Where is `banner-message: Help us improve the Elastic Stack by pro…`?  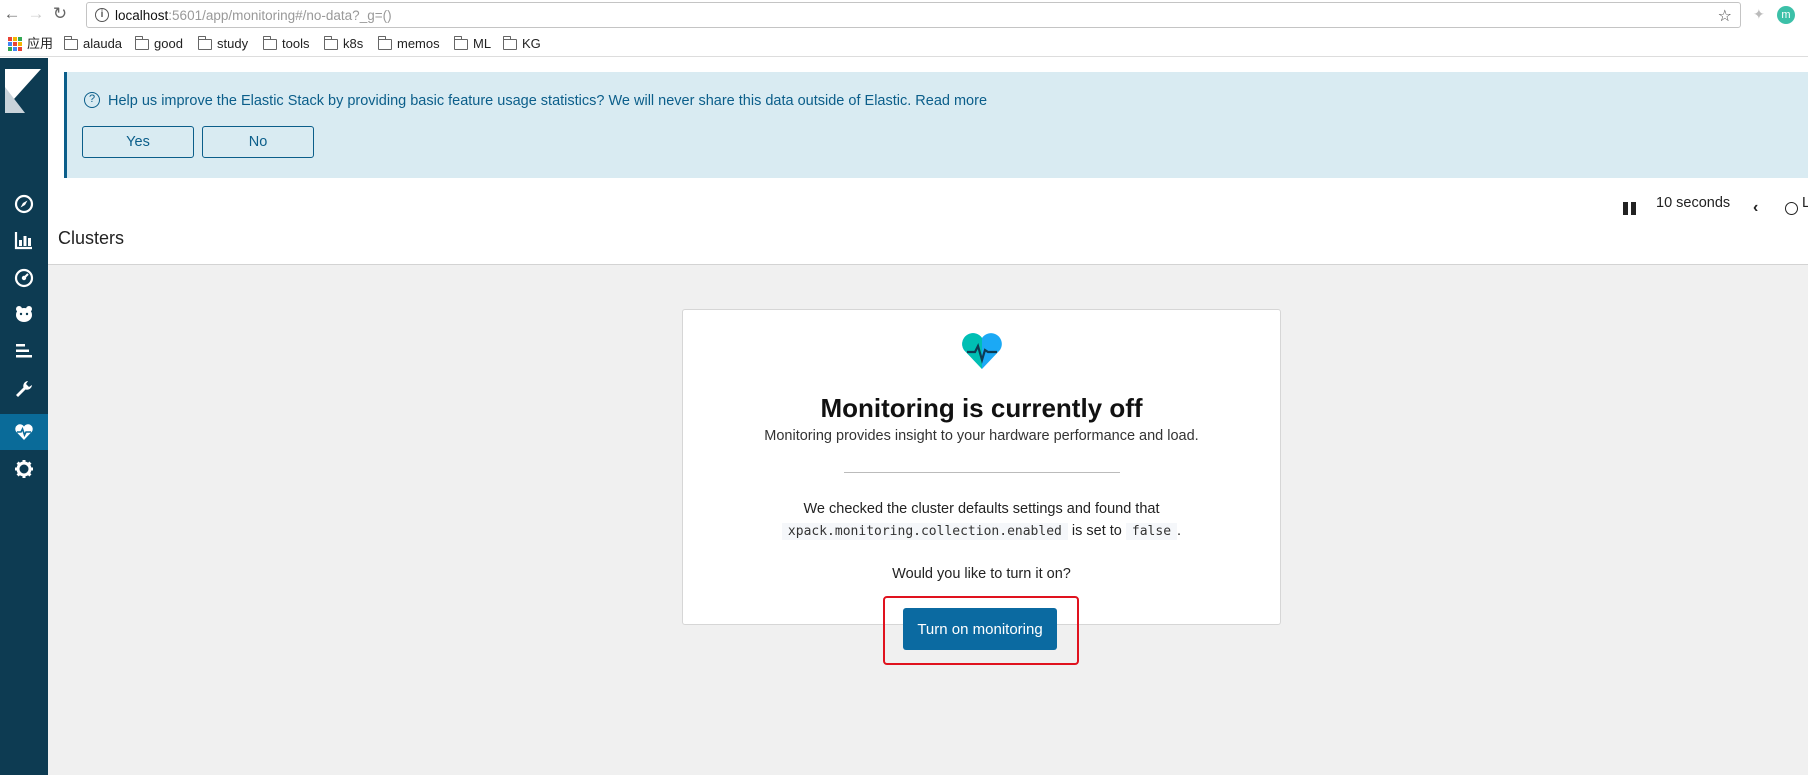
banner-message: Help us improve the Elastic Stack by pro… is located at coordinates (548, 101).